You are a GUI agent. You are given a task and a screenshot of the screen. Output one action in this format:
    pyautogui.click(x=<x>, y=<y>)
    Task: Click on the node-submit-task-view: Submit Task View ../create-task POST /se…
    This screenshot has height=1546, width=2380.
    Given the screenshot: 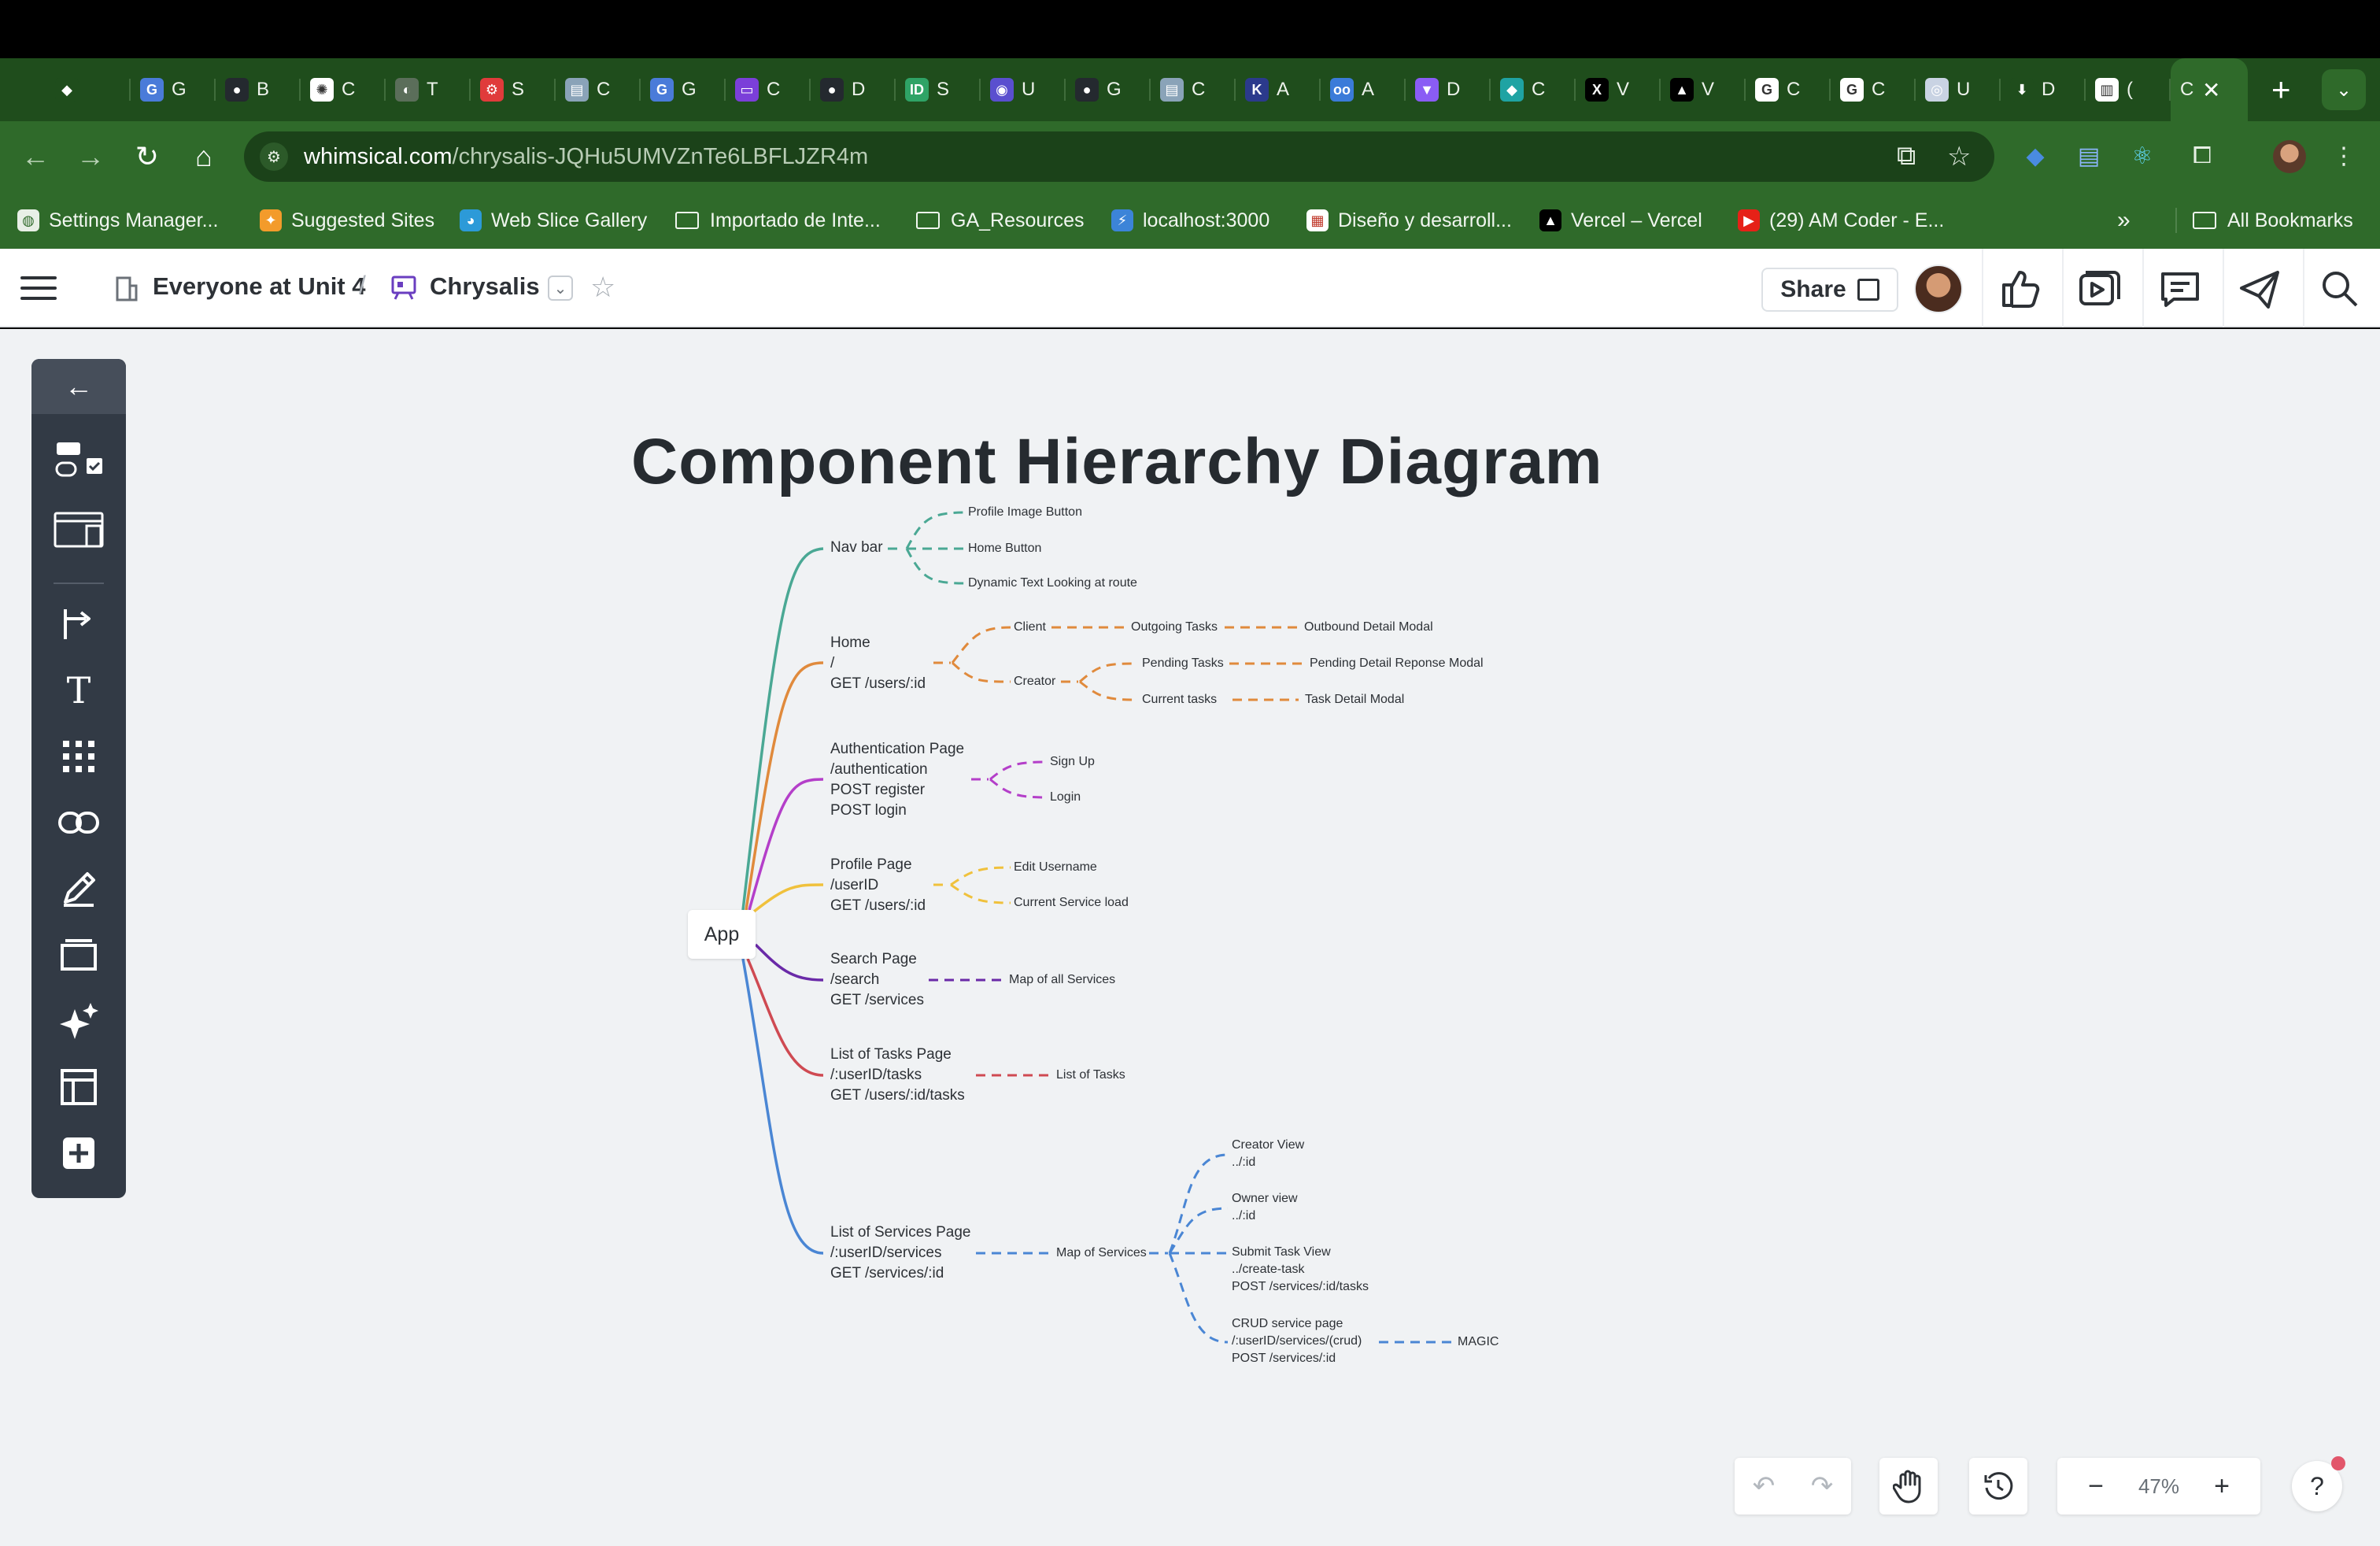 What is the action you would take?
    pyautogui.click(x=1300, y=1270)
    